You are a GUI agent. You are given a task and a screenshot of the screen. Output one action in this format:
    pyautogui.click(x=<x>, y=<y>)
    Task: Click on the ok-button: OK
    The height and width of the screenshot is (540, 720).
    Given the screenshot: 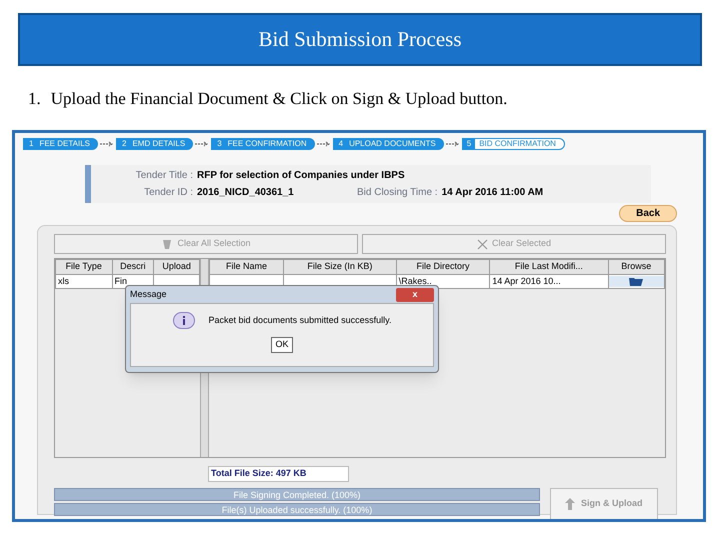 What is the action you would take?
    pyautogui.click(x=281, y=345)
    